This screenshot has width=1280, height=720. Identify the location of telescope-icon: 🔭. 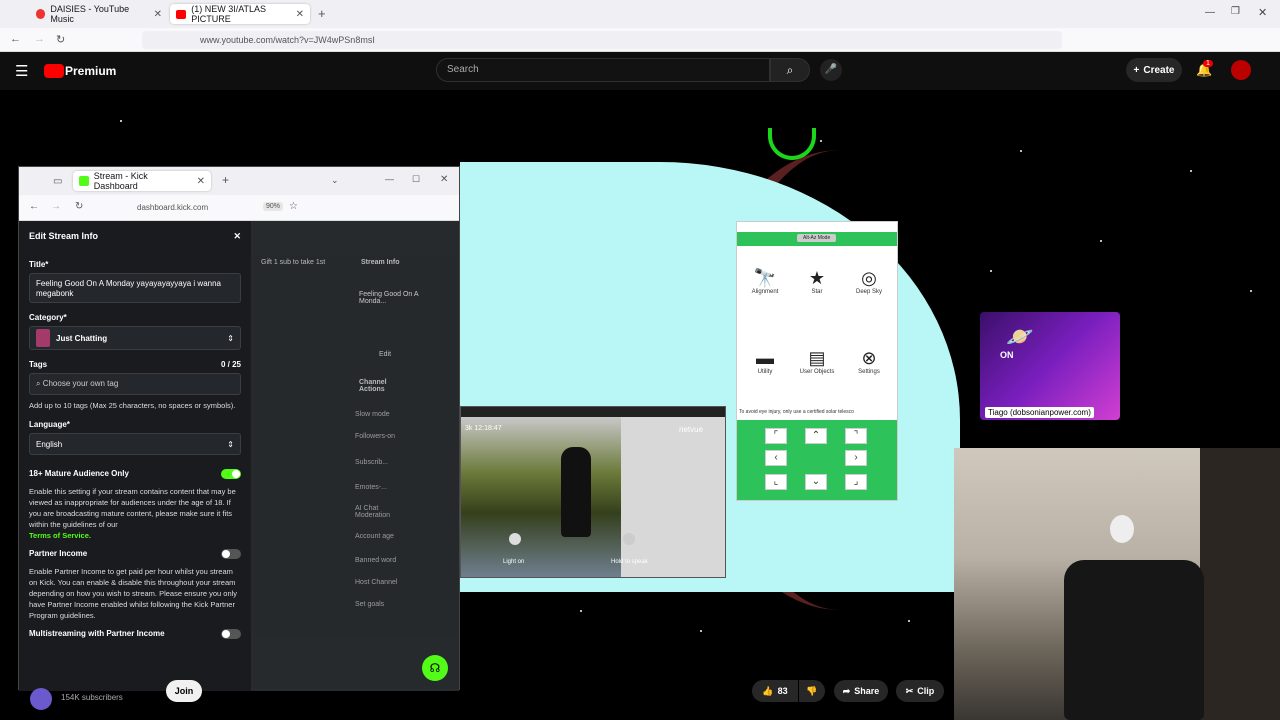
(765, 278).